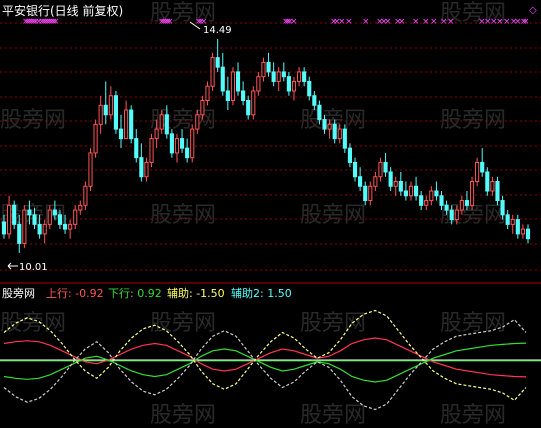 This screenshot has width=541, height=428. I want to click on up-line-label: 上行: -0.92, so click(75, 293).